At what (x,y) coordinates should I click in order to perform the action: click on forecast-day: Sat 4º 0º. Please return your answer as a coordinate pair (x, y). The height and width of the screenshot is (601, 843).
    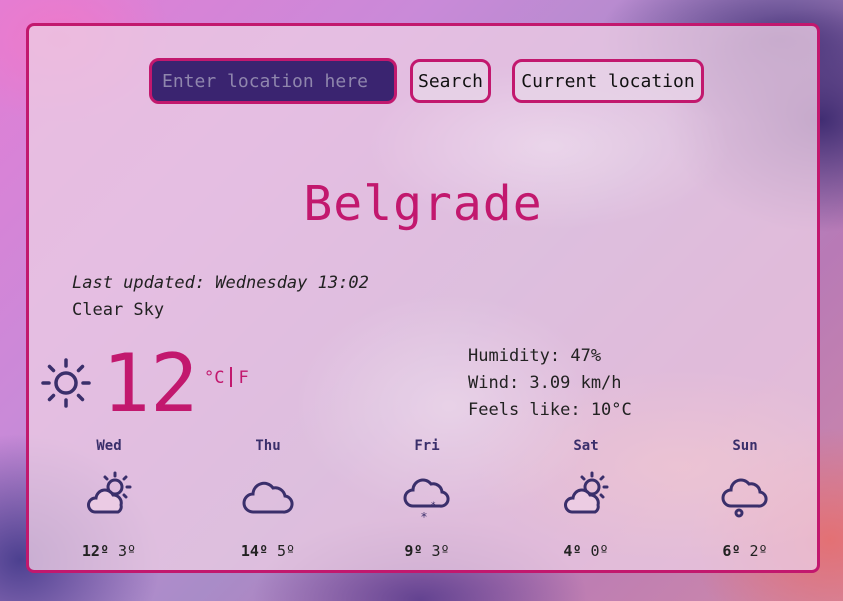
    Looking at the image, I should click on (586, 499).